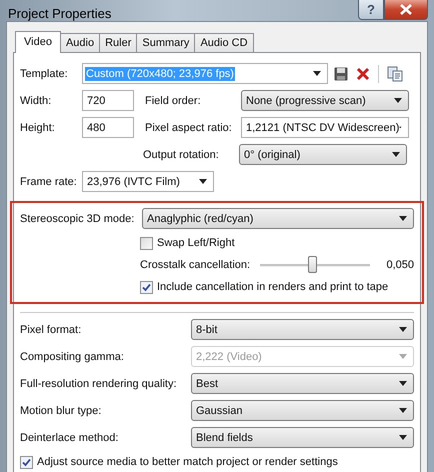  I want to click on checkbox-label: Include cancellation in renders and print to tape, so click(272, 287).